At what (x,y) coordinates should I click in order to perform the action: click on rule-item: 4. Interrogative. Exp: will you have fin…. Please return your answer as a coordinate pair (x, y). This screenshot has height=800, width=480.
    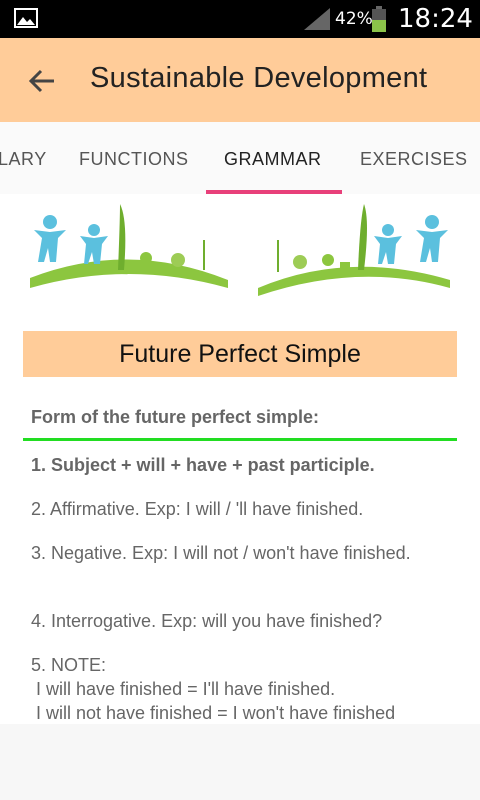
    Looking at the image, I should click on (207, 621).